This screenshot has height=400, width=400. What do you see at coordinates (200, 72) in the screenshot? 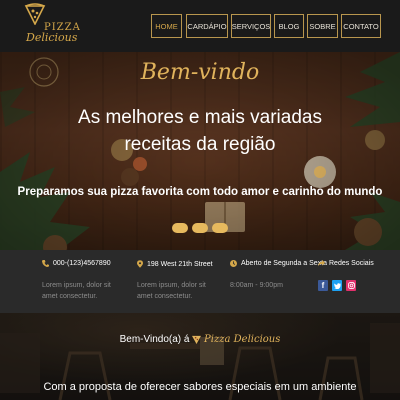
I see `hero-welcome: Bem-vindo` at bounding box center [200, 72].